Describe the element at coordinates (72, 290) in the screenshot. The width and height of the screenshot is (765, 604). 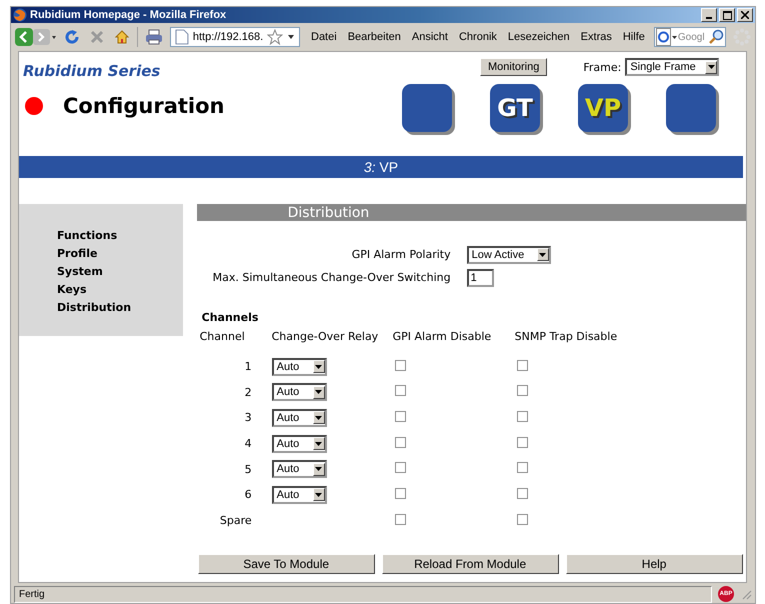
I see `sidebar-link: Keys` at that location.